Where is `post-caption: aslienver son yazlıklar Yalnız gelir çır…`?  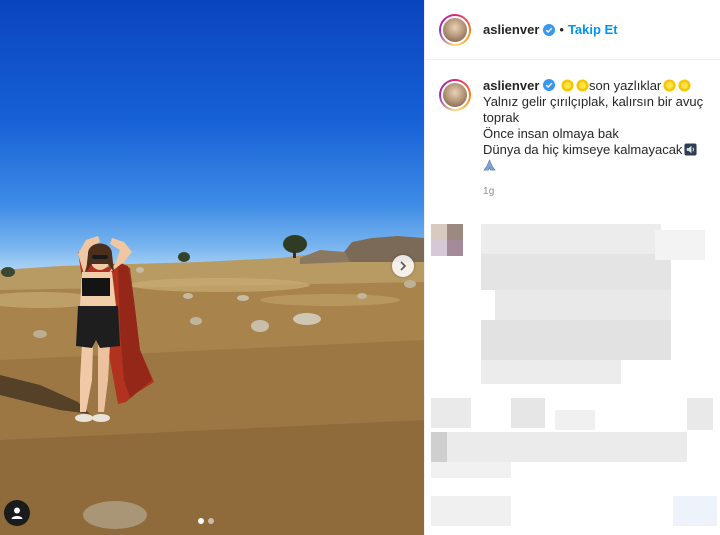 post-caption: aslienver son yazlıklar Yalnız gelir çır… is located at coordinates (572, 130).